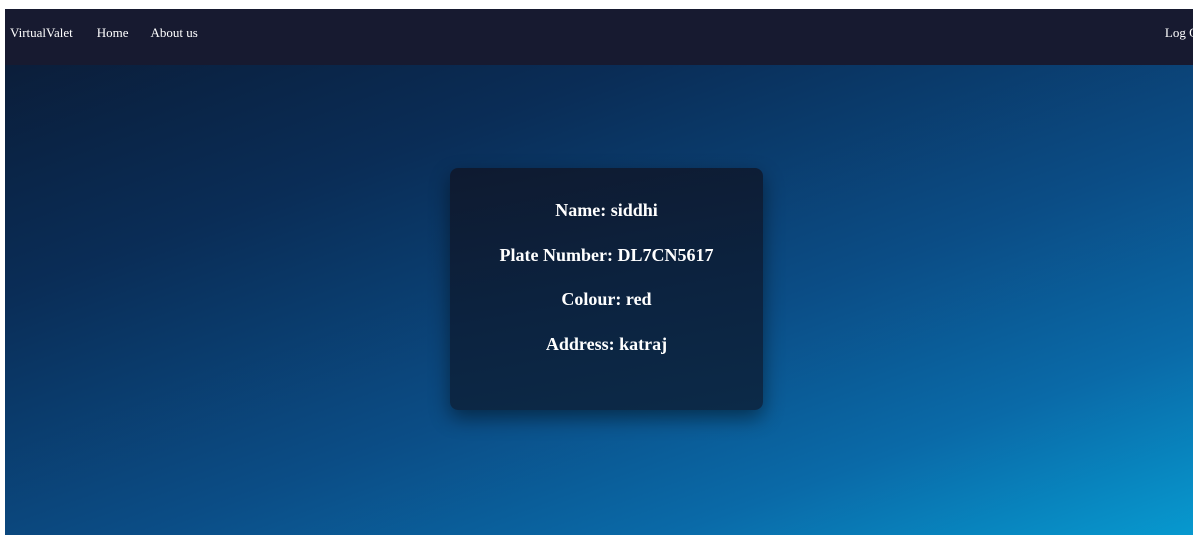 This screenshot has width=1193, height=535. What do you see at coordinates (606, 210) in the screenshot?
I see `name-field: Name: siddhi` at bounding box center [606, 210].